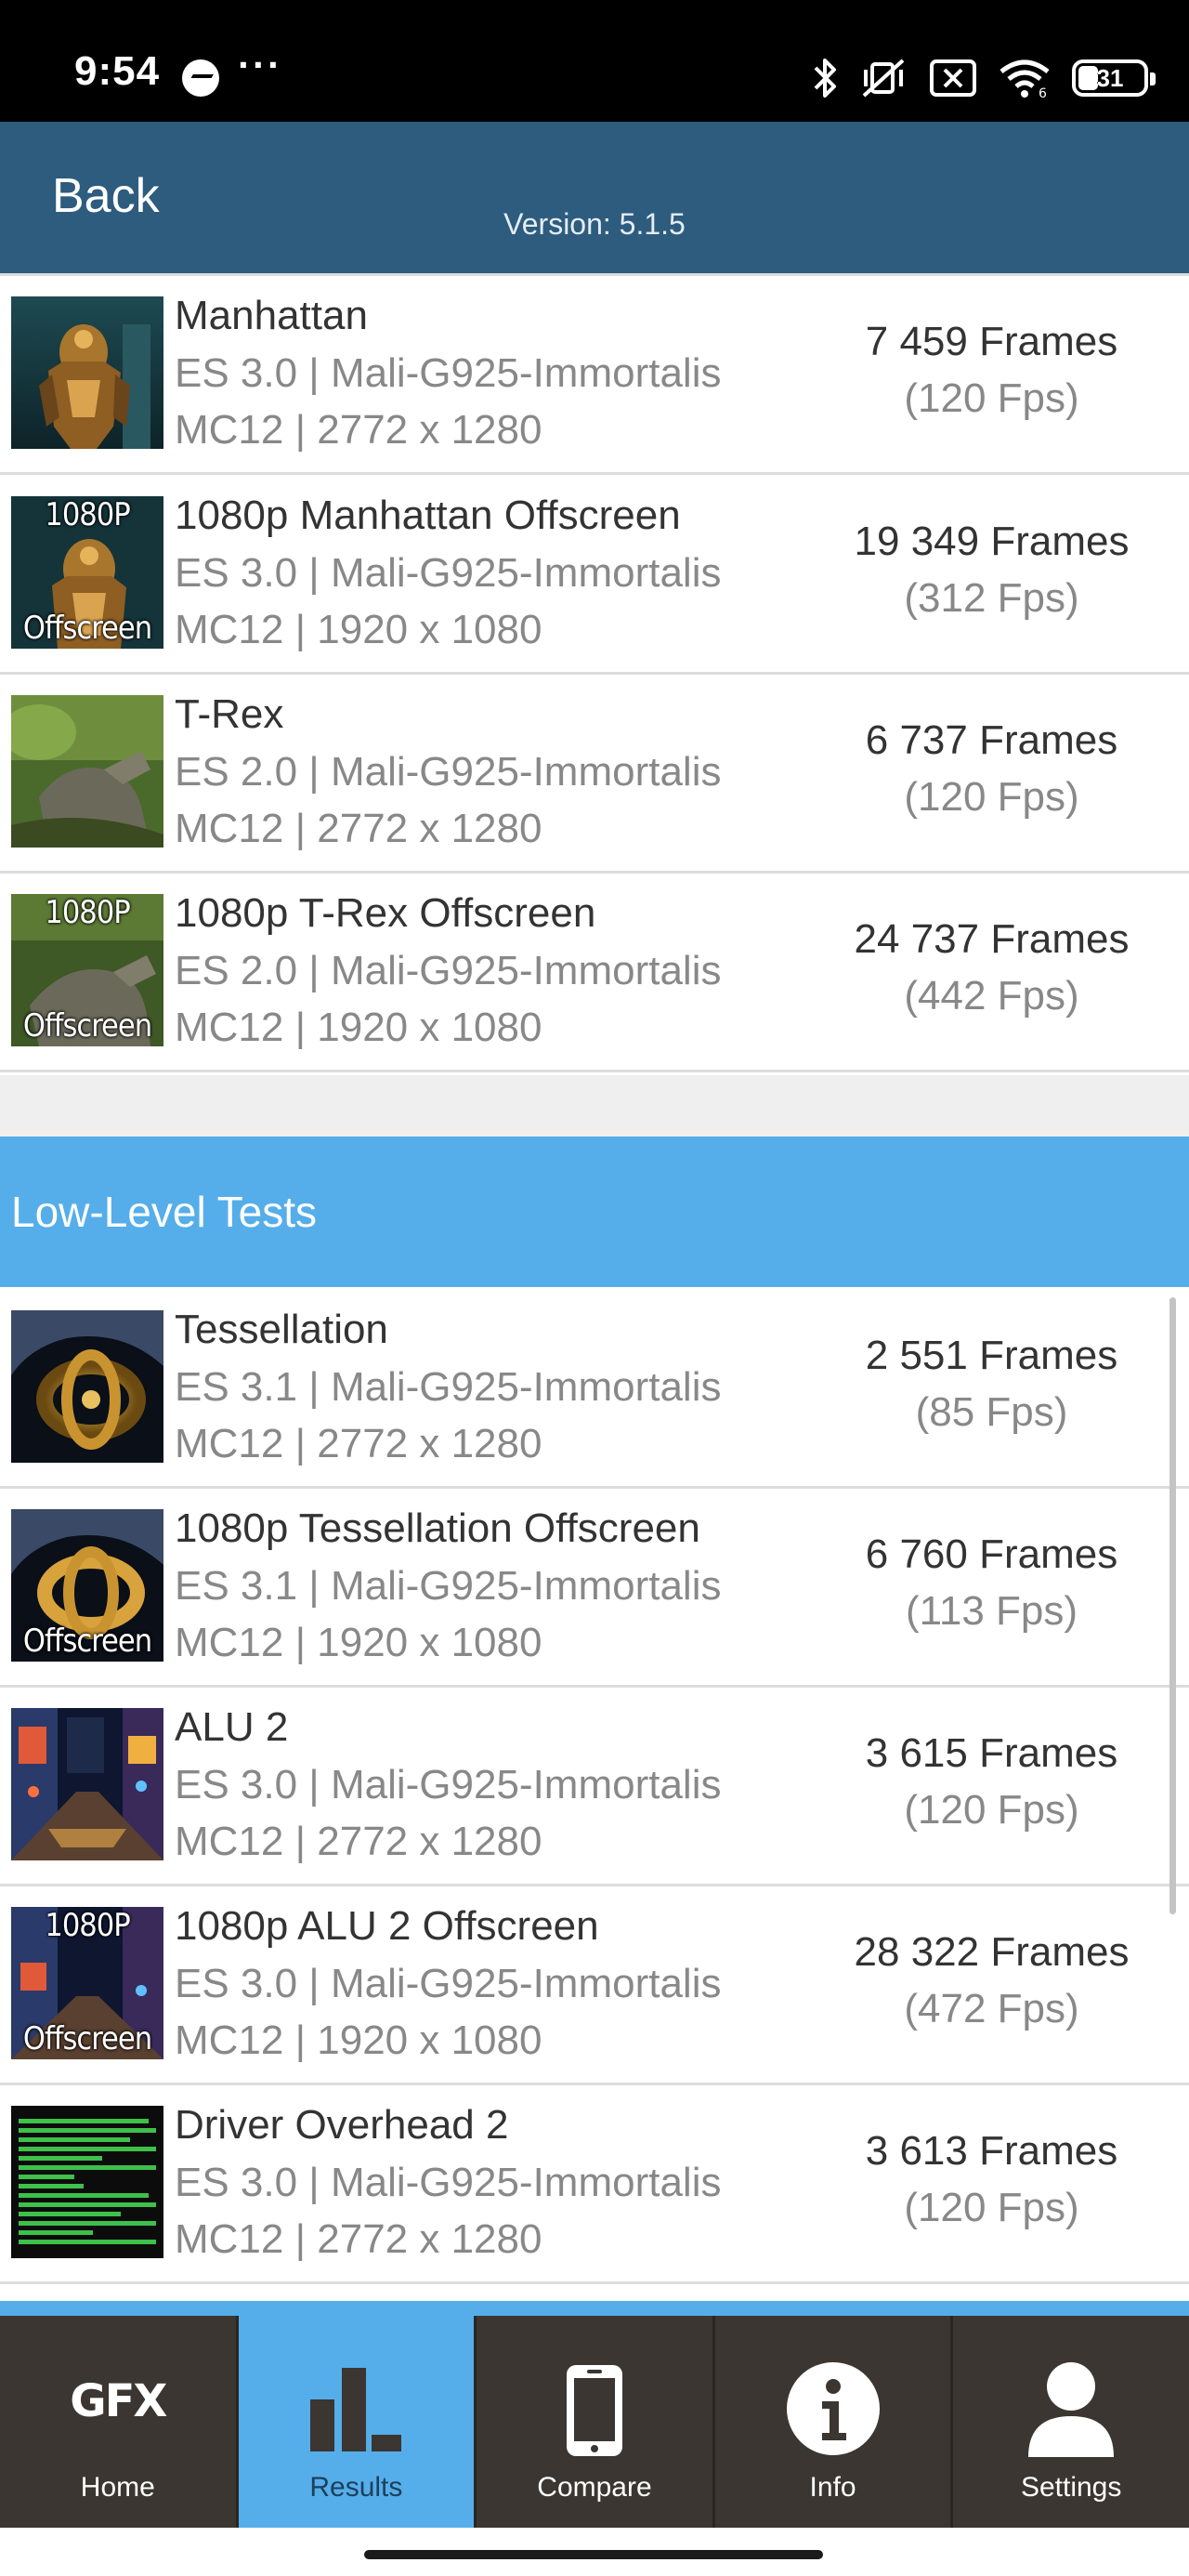 The height and width of the screenshot is (2576, 1189). What do you see at coordinates (594, 274) in the screenshot?
I see `list-top-divider` at bounding box center [594, 274].